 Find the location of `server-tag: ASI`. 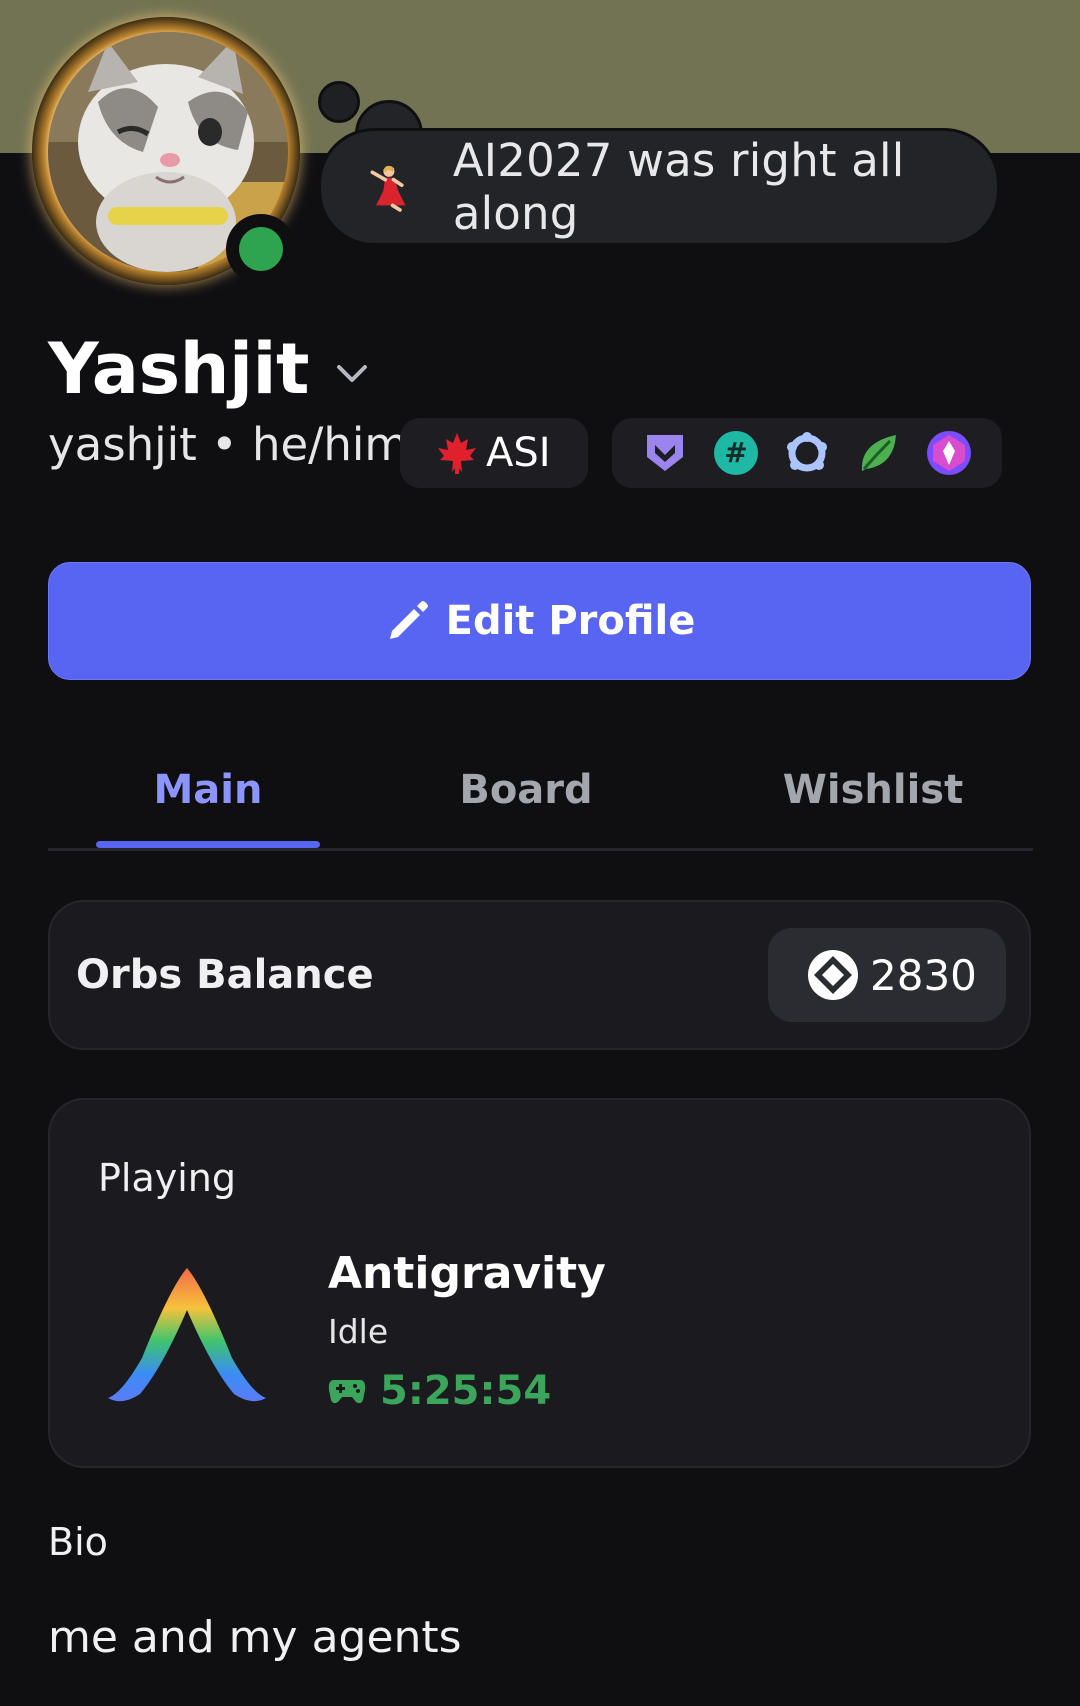

server-tag: ASI is located at coordinates (494, 453).